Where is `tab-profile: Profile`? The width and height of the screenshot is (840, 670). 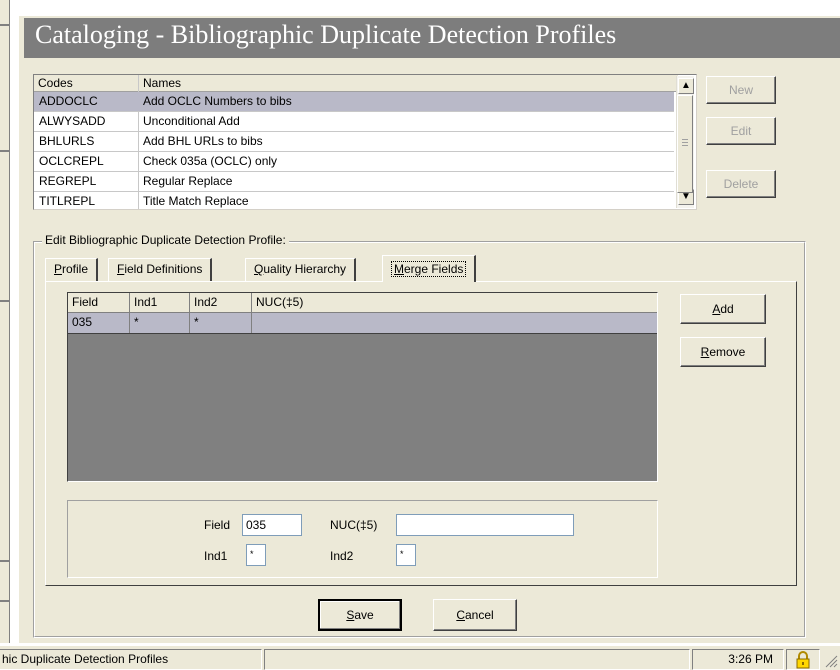
tab-profile: Profile is located at coordinates (72, 269).